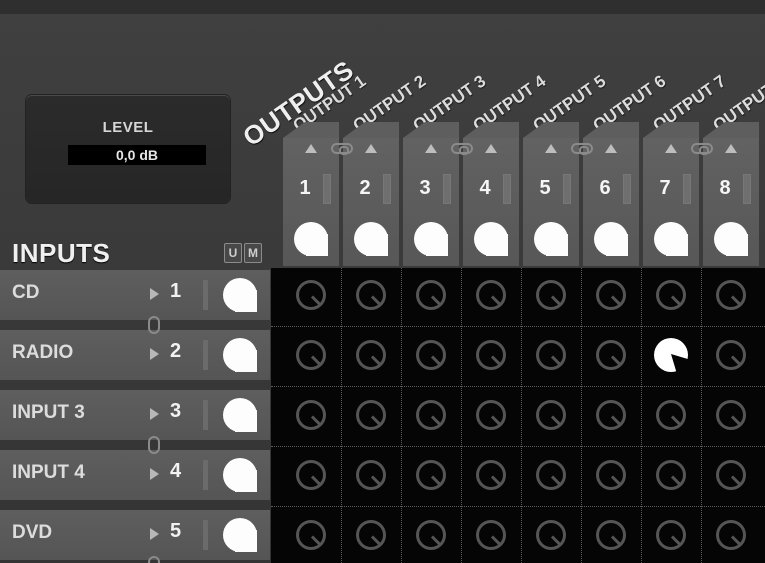 The image size is (765, 563). What do you see at coordinates (431, 239) in the screenshot?
I see `output-3-gain-knob` at bounding box center [431, 239].